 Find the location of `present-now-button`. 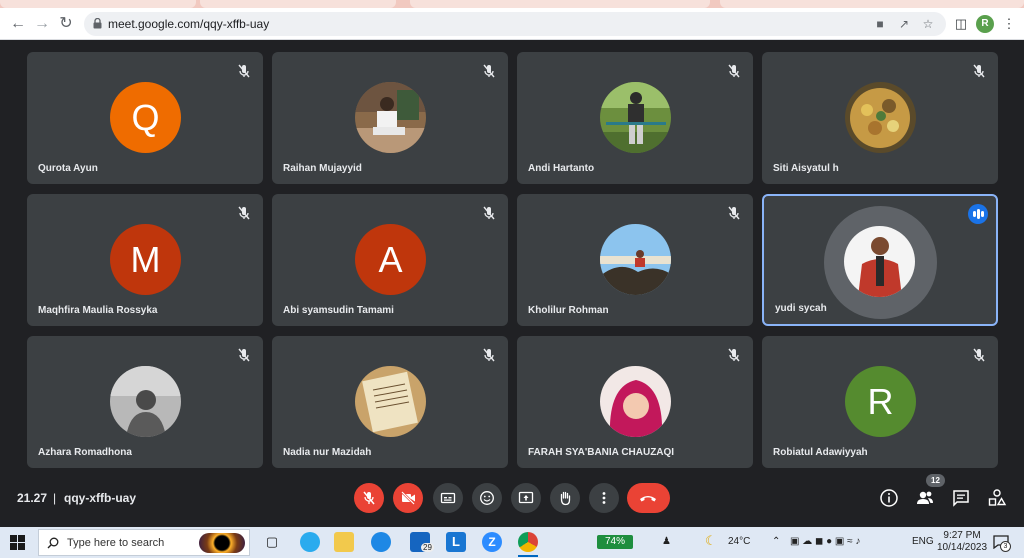

present-now-button is located at coordinates (526, 498).